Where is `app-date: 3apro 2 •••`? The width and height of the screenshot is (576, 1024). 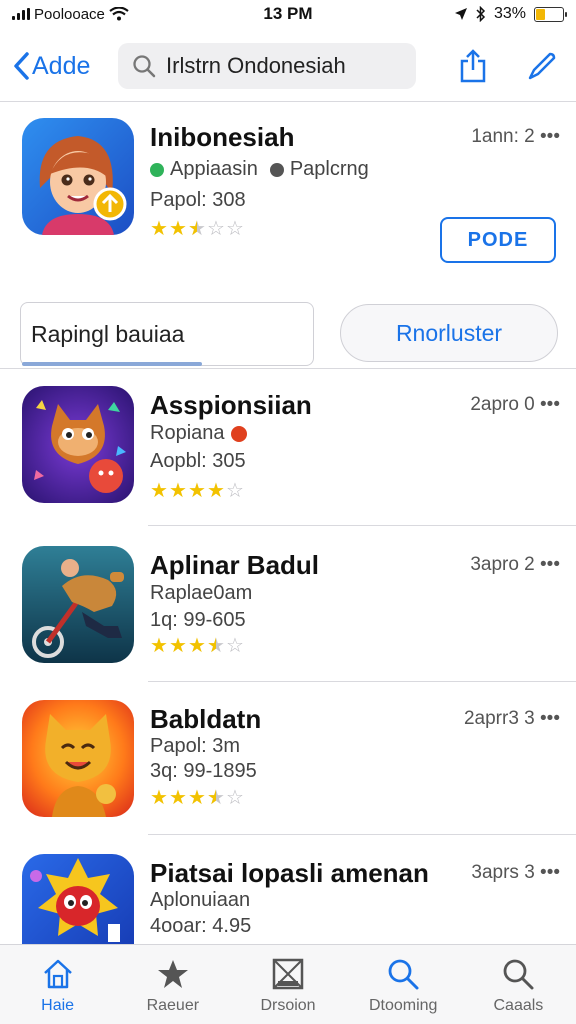
app-date: 3apro 2 ••• is located at coordinates (515, 564).